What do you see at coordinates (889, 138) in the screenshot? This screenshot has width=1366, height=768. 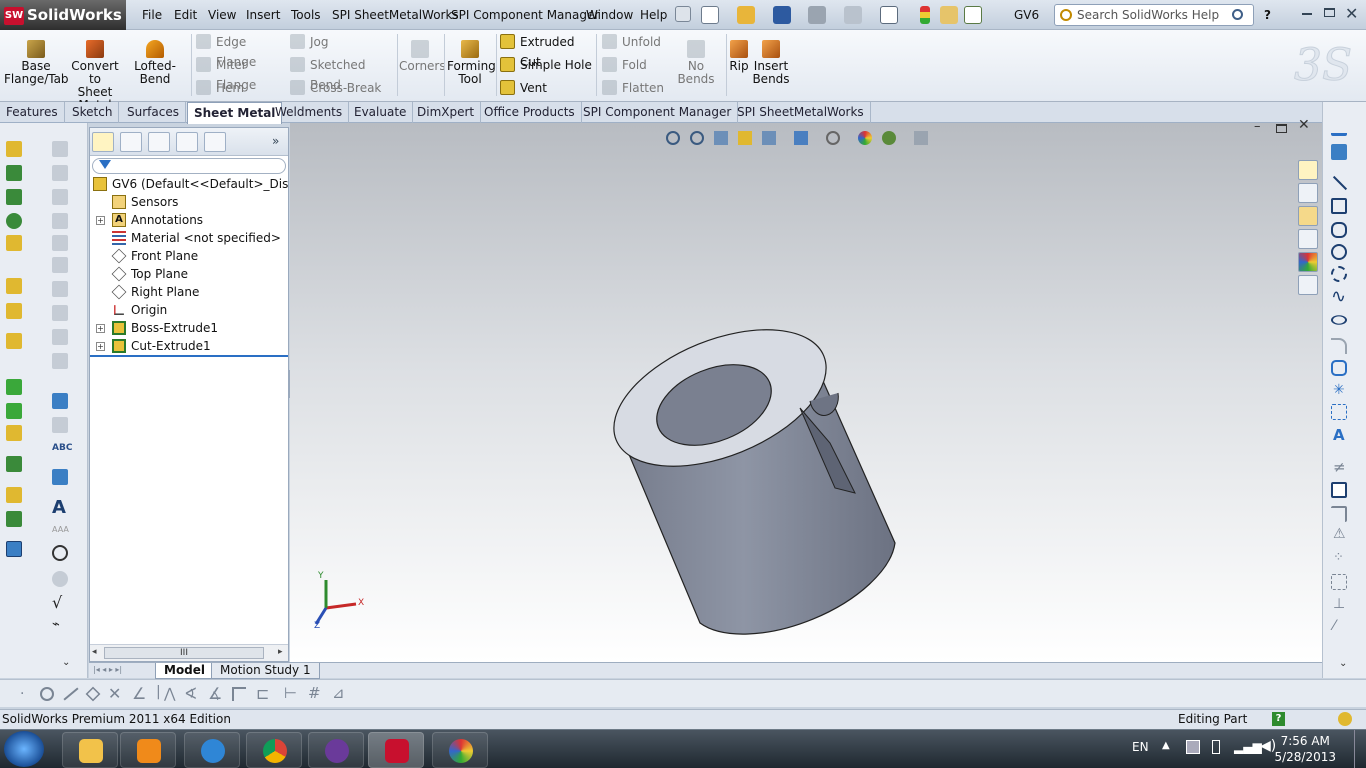 I see `apply-scene-icon` at bounding box center [889, 138].